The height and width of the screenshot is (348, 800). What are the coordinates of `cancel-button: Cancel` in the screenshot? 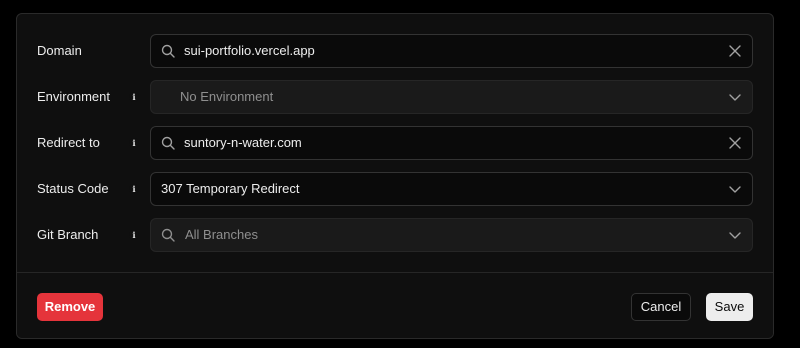 It's located at (661, 307).